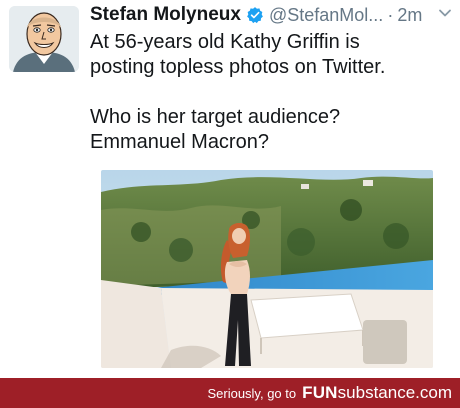 The height and width of the screenshot is (408, 460). Describe the element at coordinates (225, 42) in the screenshot. I see `tweet-text-line: At 56-years old Kathy Griffin is` at that location.